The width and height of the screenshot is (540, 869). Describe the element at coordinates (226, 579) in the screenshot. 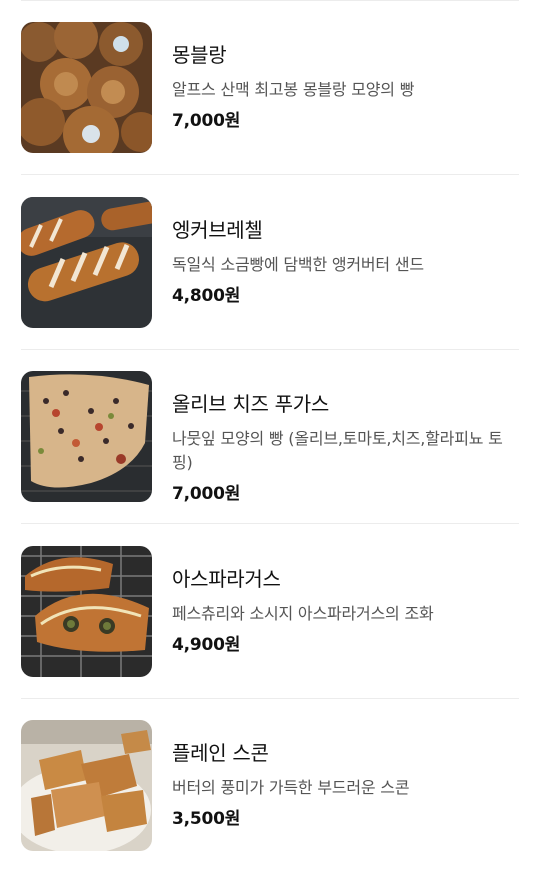

I see `item-name: 아스파라거스` at that location.